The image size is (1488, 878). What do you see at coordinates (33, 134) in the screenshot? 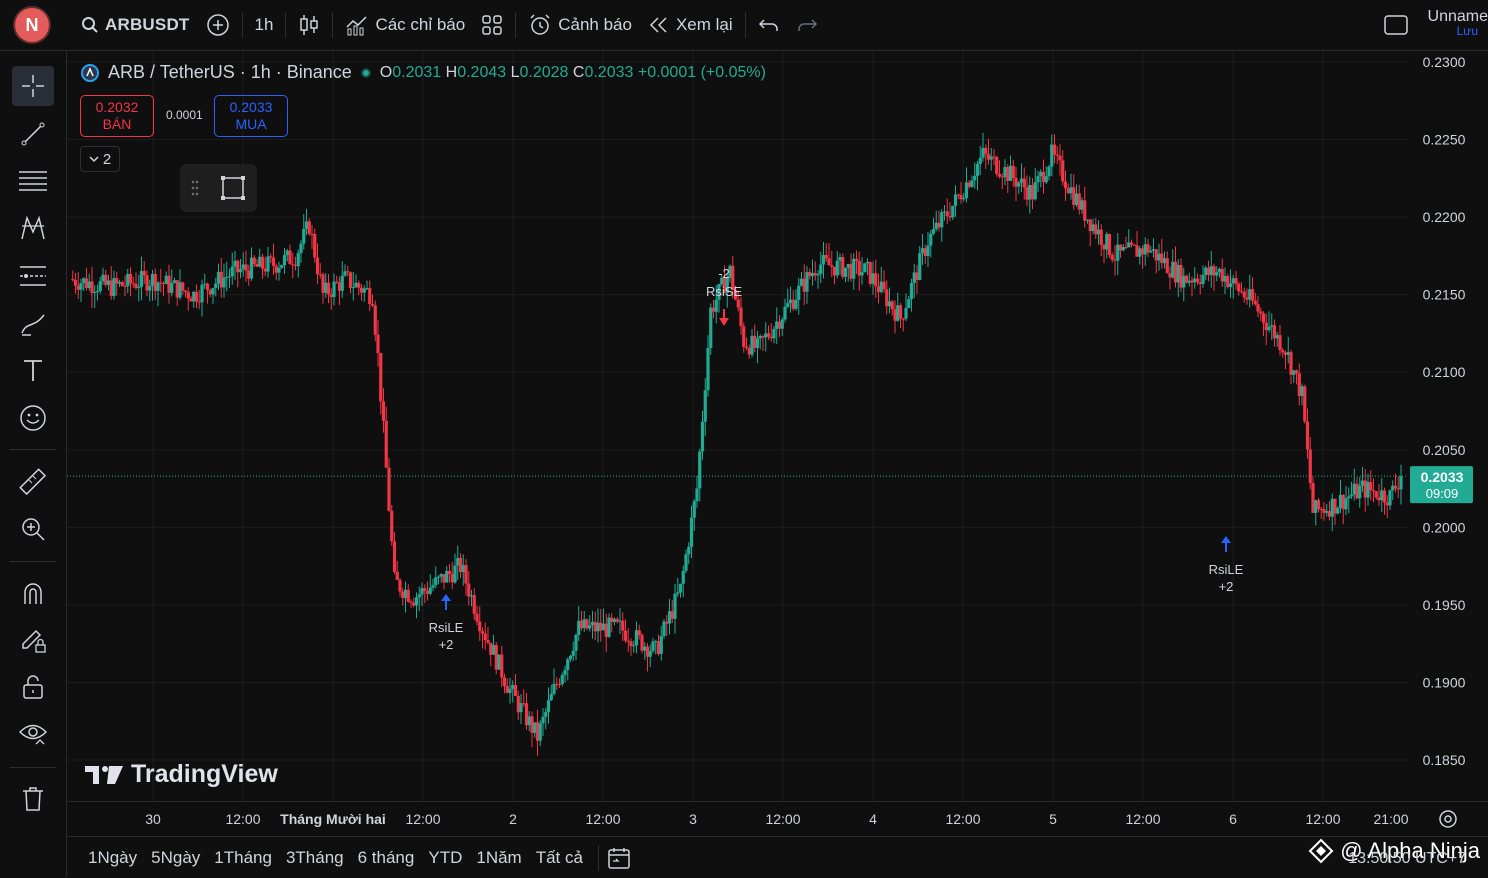
I see `trend-line-tool` at bounding box center [33, 134].